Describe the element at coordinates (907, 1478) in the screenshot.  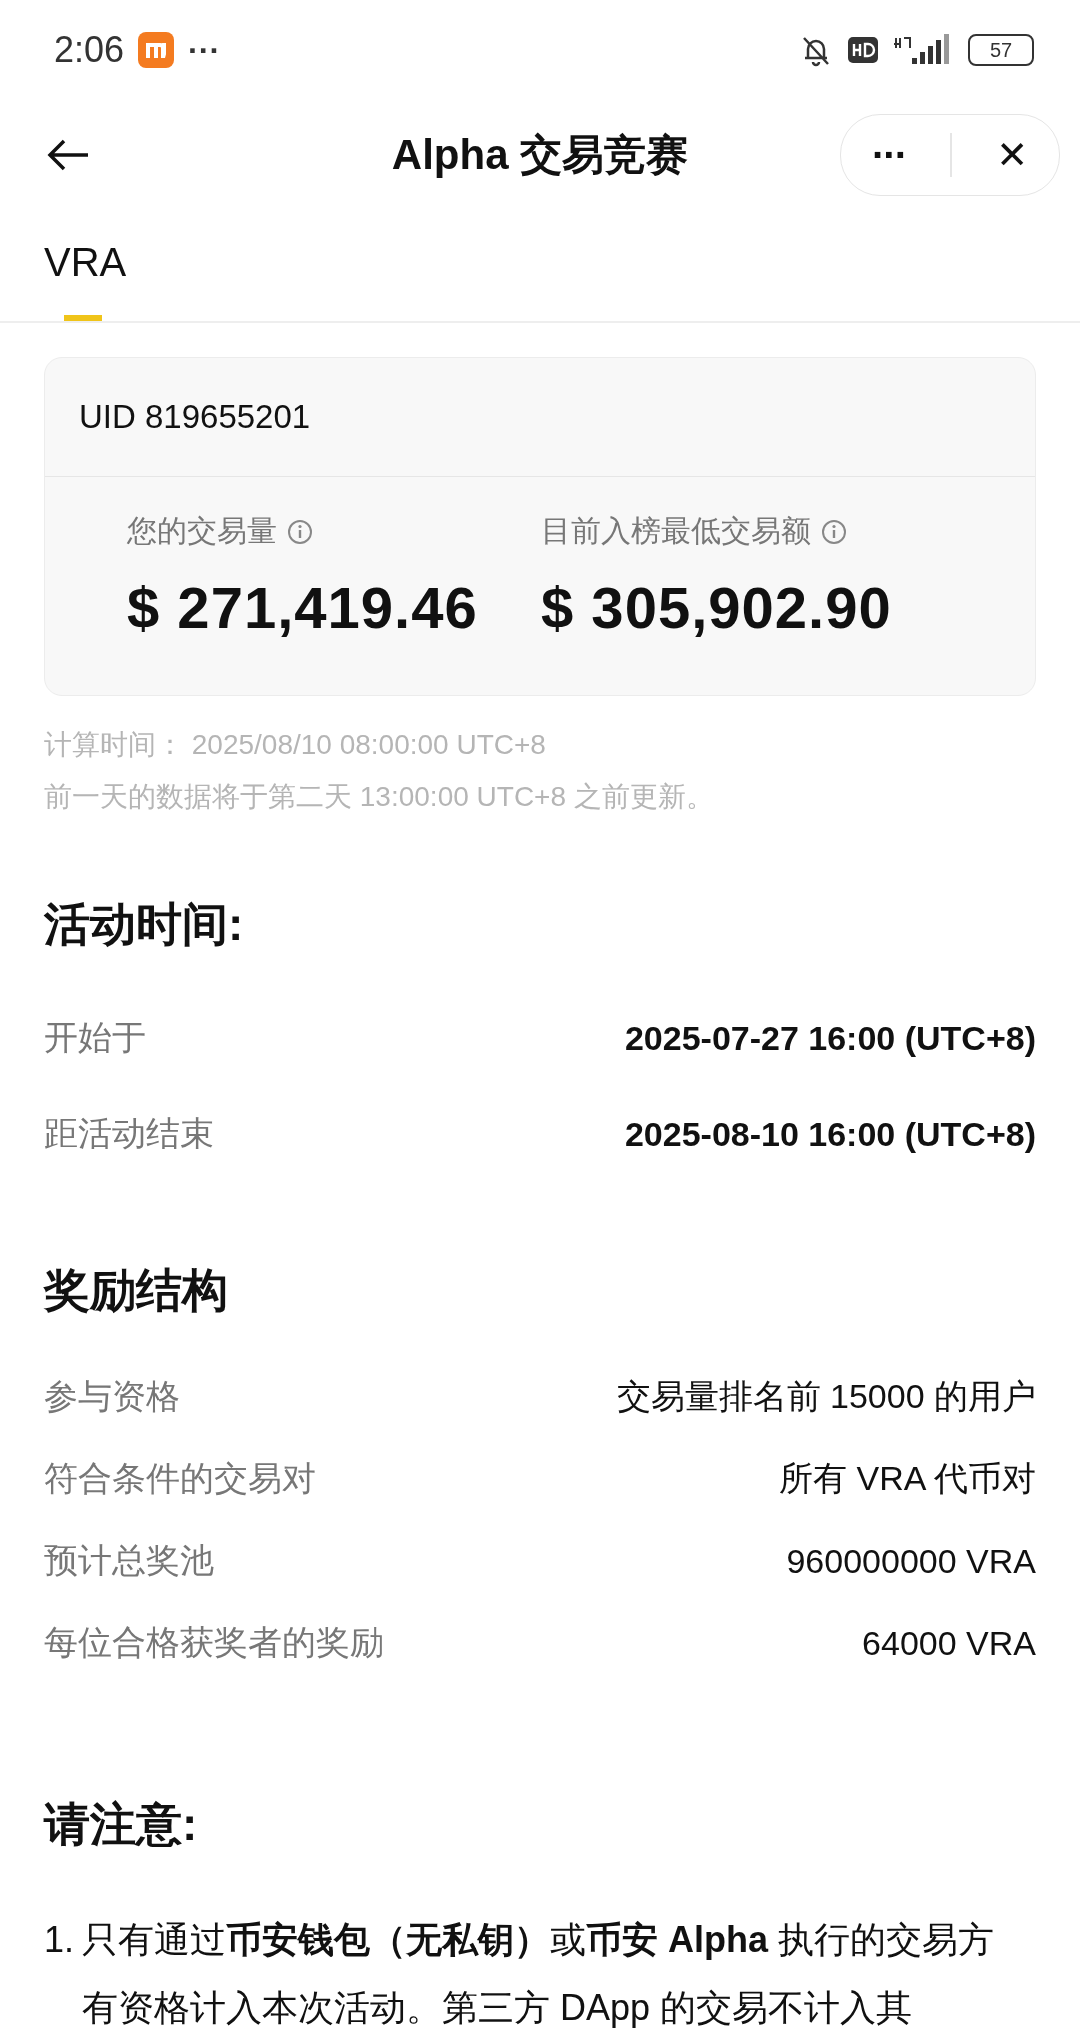
I see `row-value: 所有 VRA 代币对` at that location.